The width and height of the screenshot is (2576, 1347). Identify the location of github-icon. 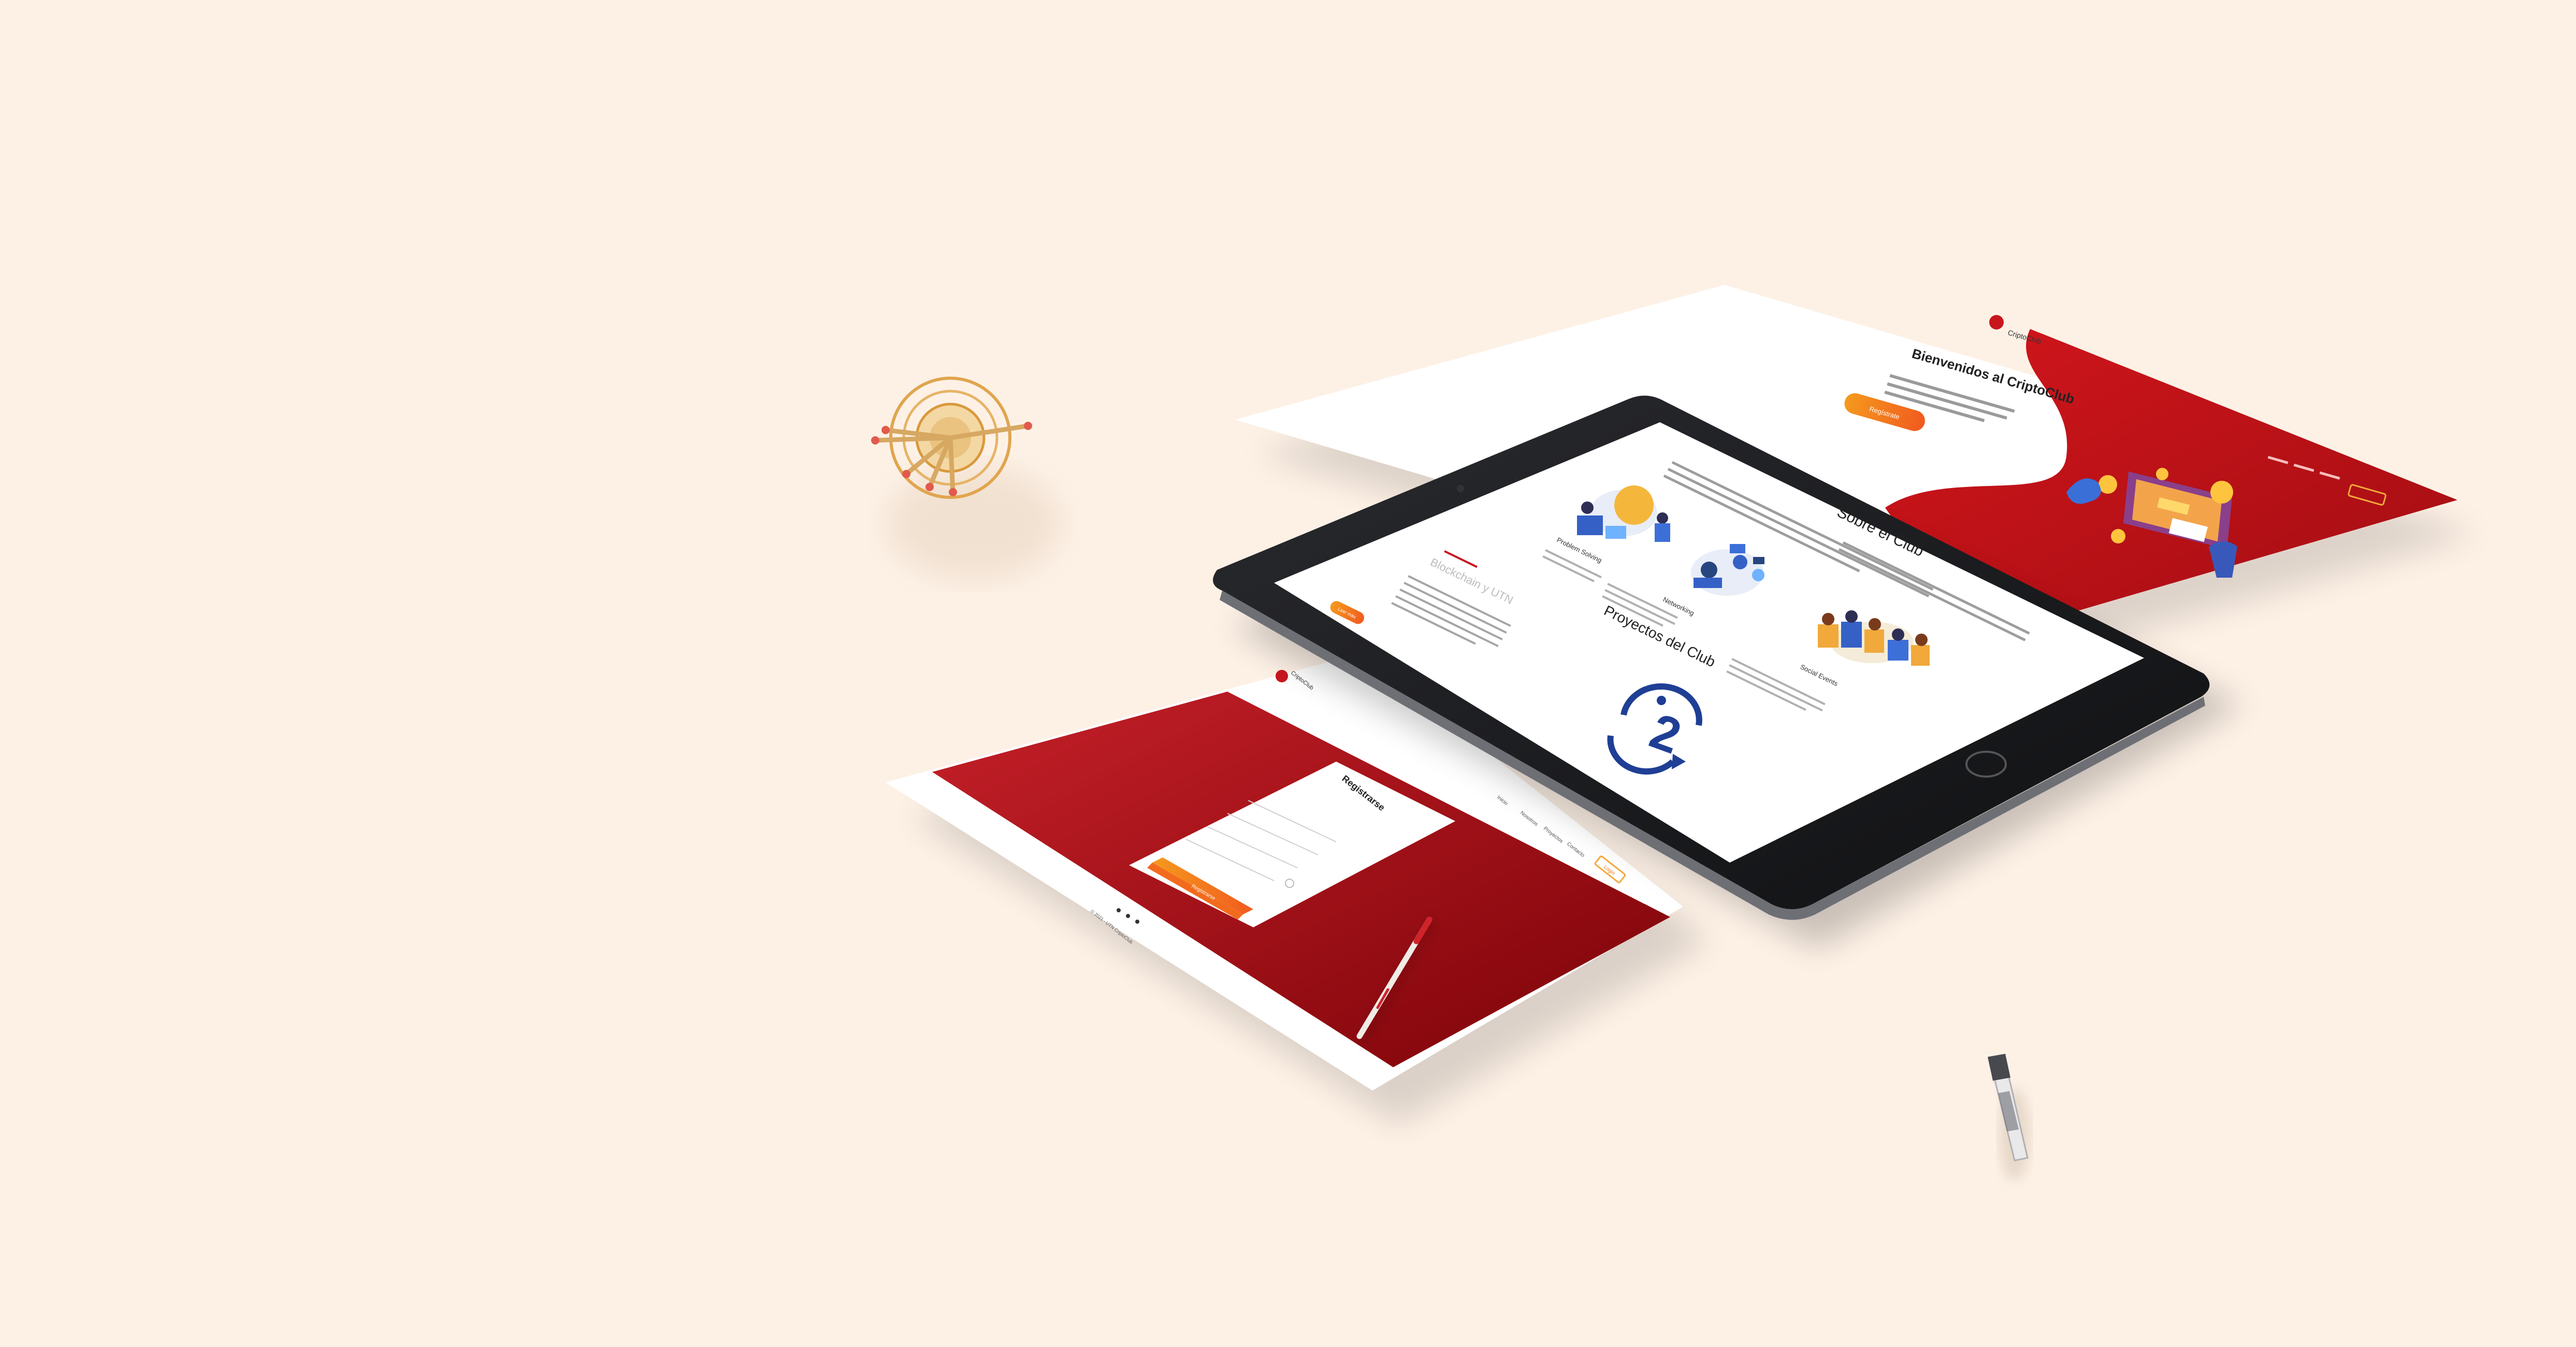
(1137, 922).